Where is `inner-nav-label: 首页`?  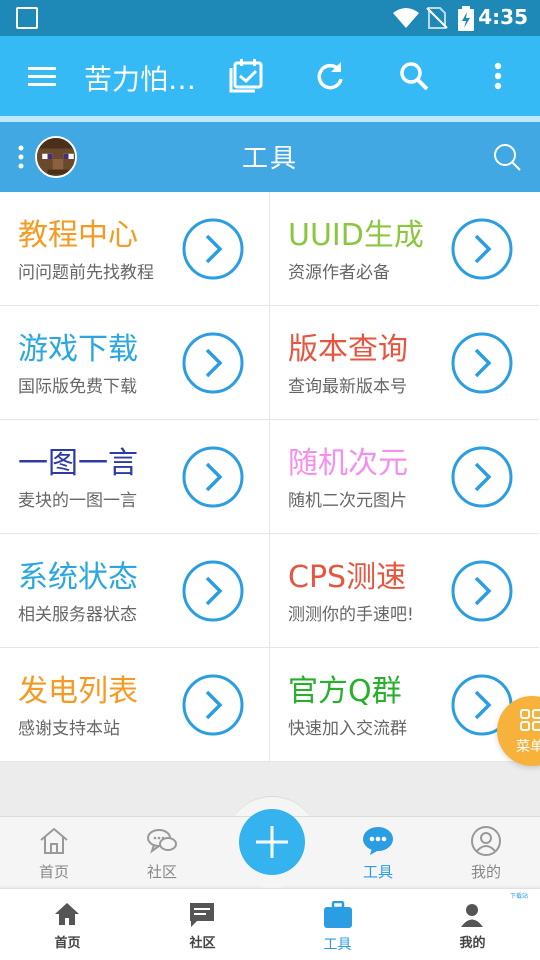 inner-nav-label: 首页 is located at coordinates (53, 872).